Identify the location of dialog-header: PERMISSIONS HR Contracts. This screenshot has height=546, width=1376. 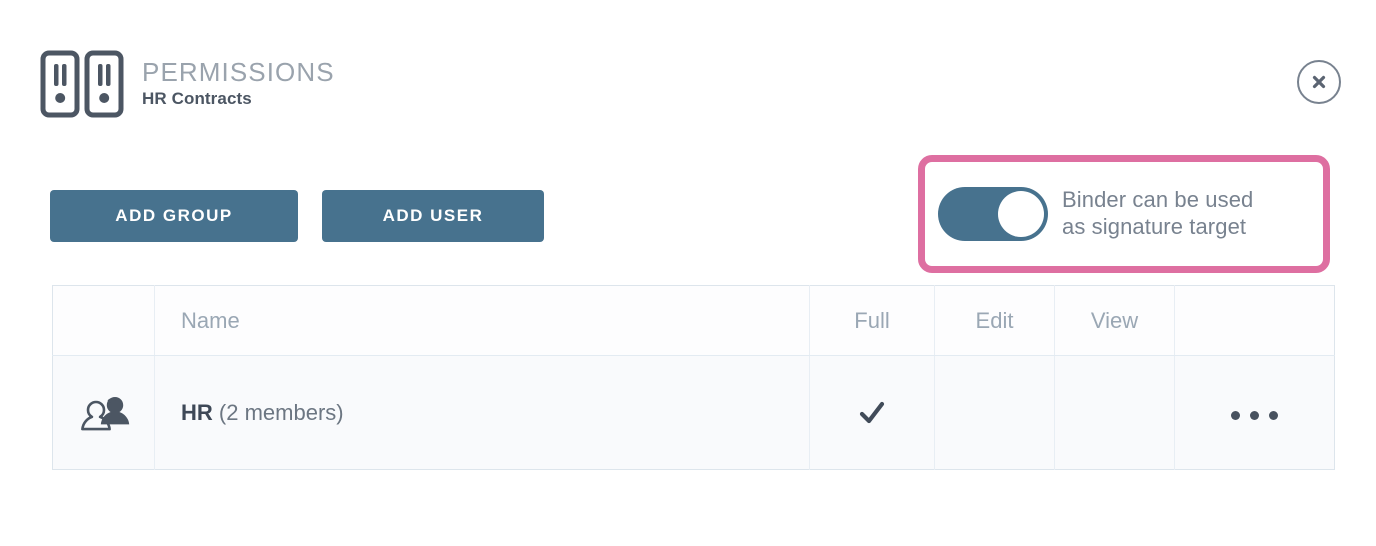
(187, 84).